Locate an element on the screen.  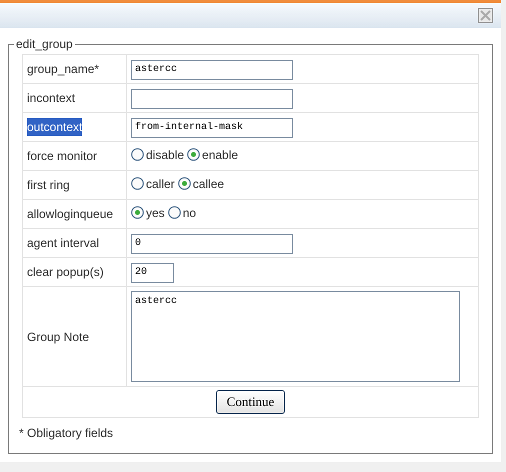
field-label: first ring is located at coordinates (48, 185).